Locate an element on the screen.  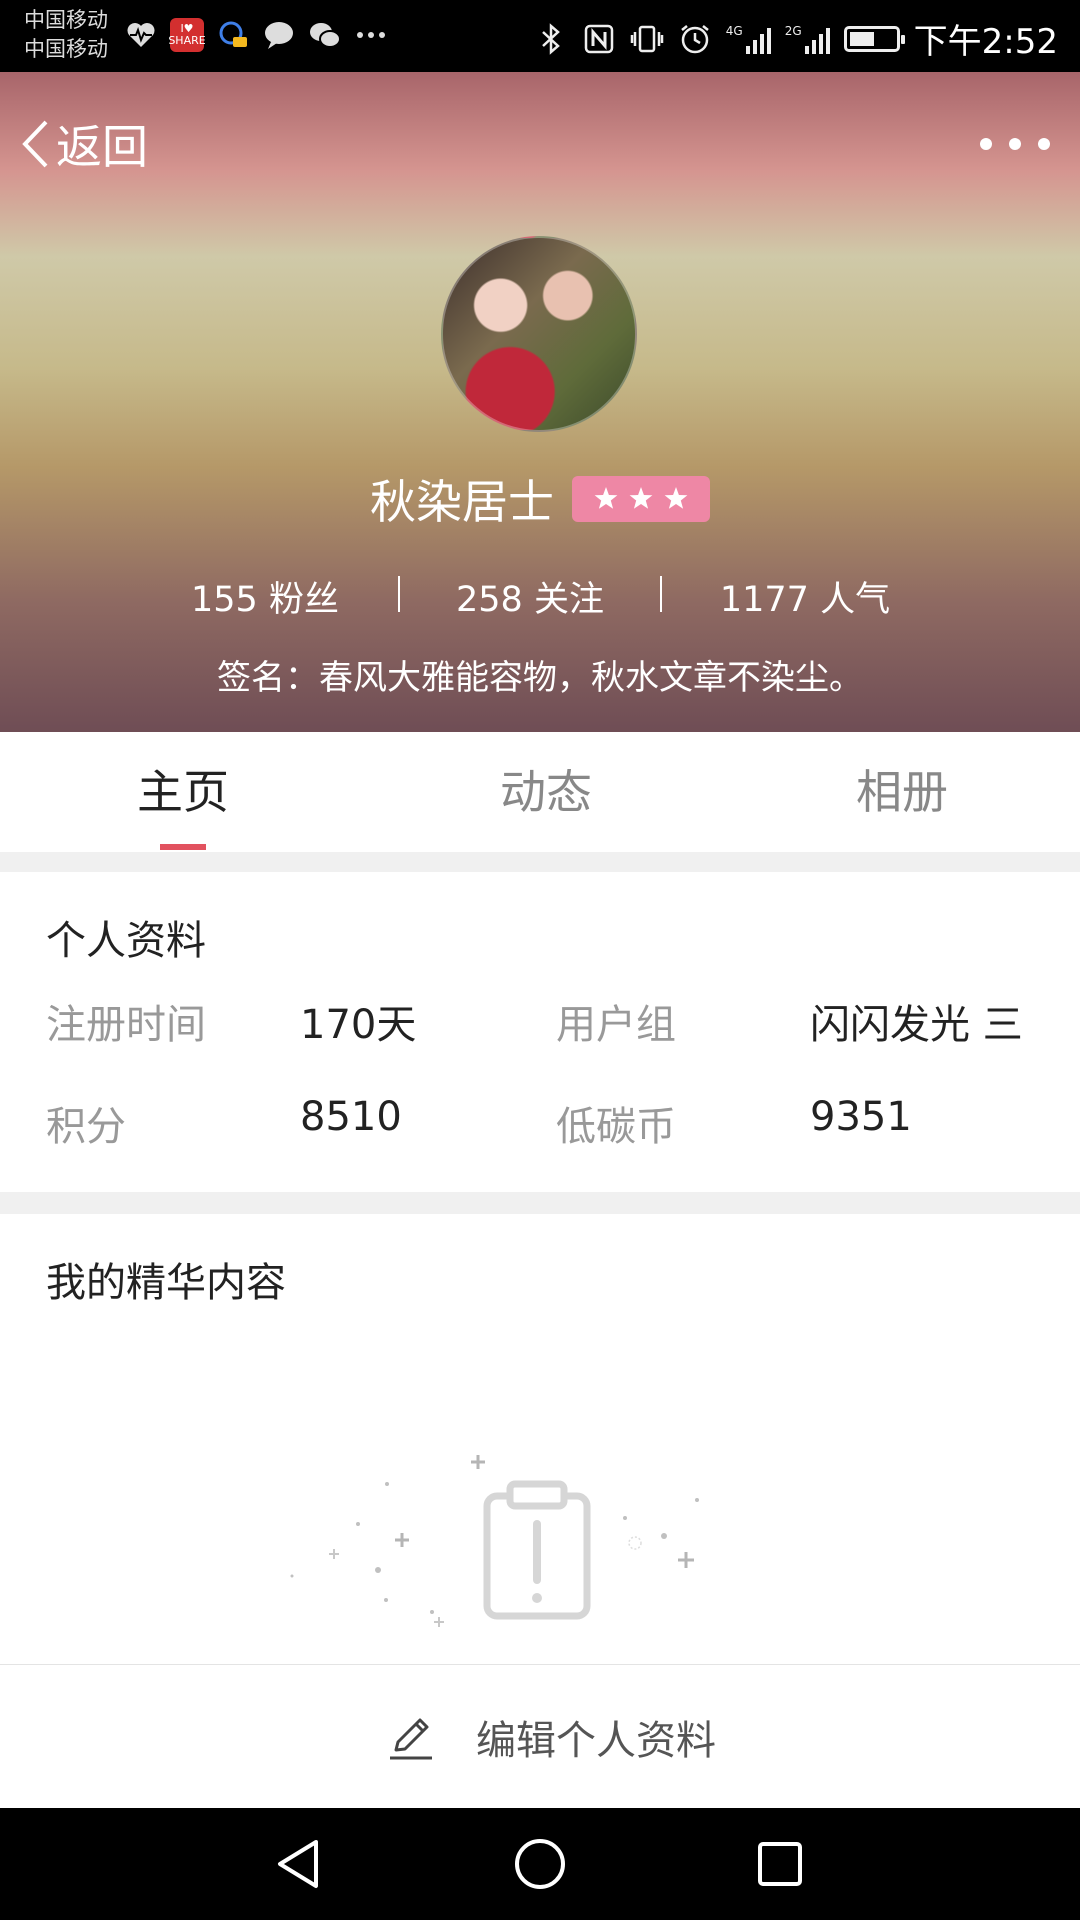
username: 秋染居士 is located at coordinates (462, 502).